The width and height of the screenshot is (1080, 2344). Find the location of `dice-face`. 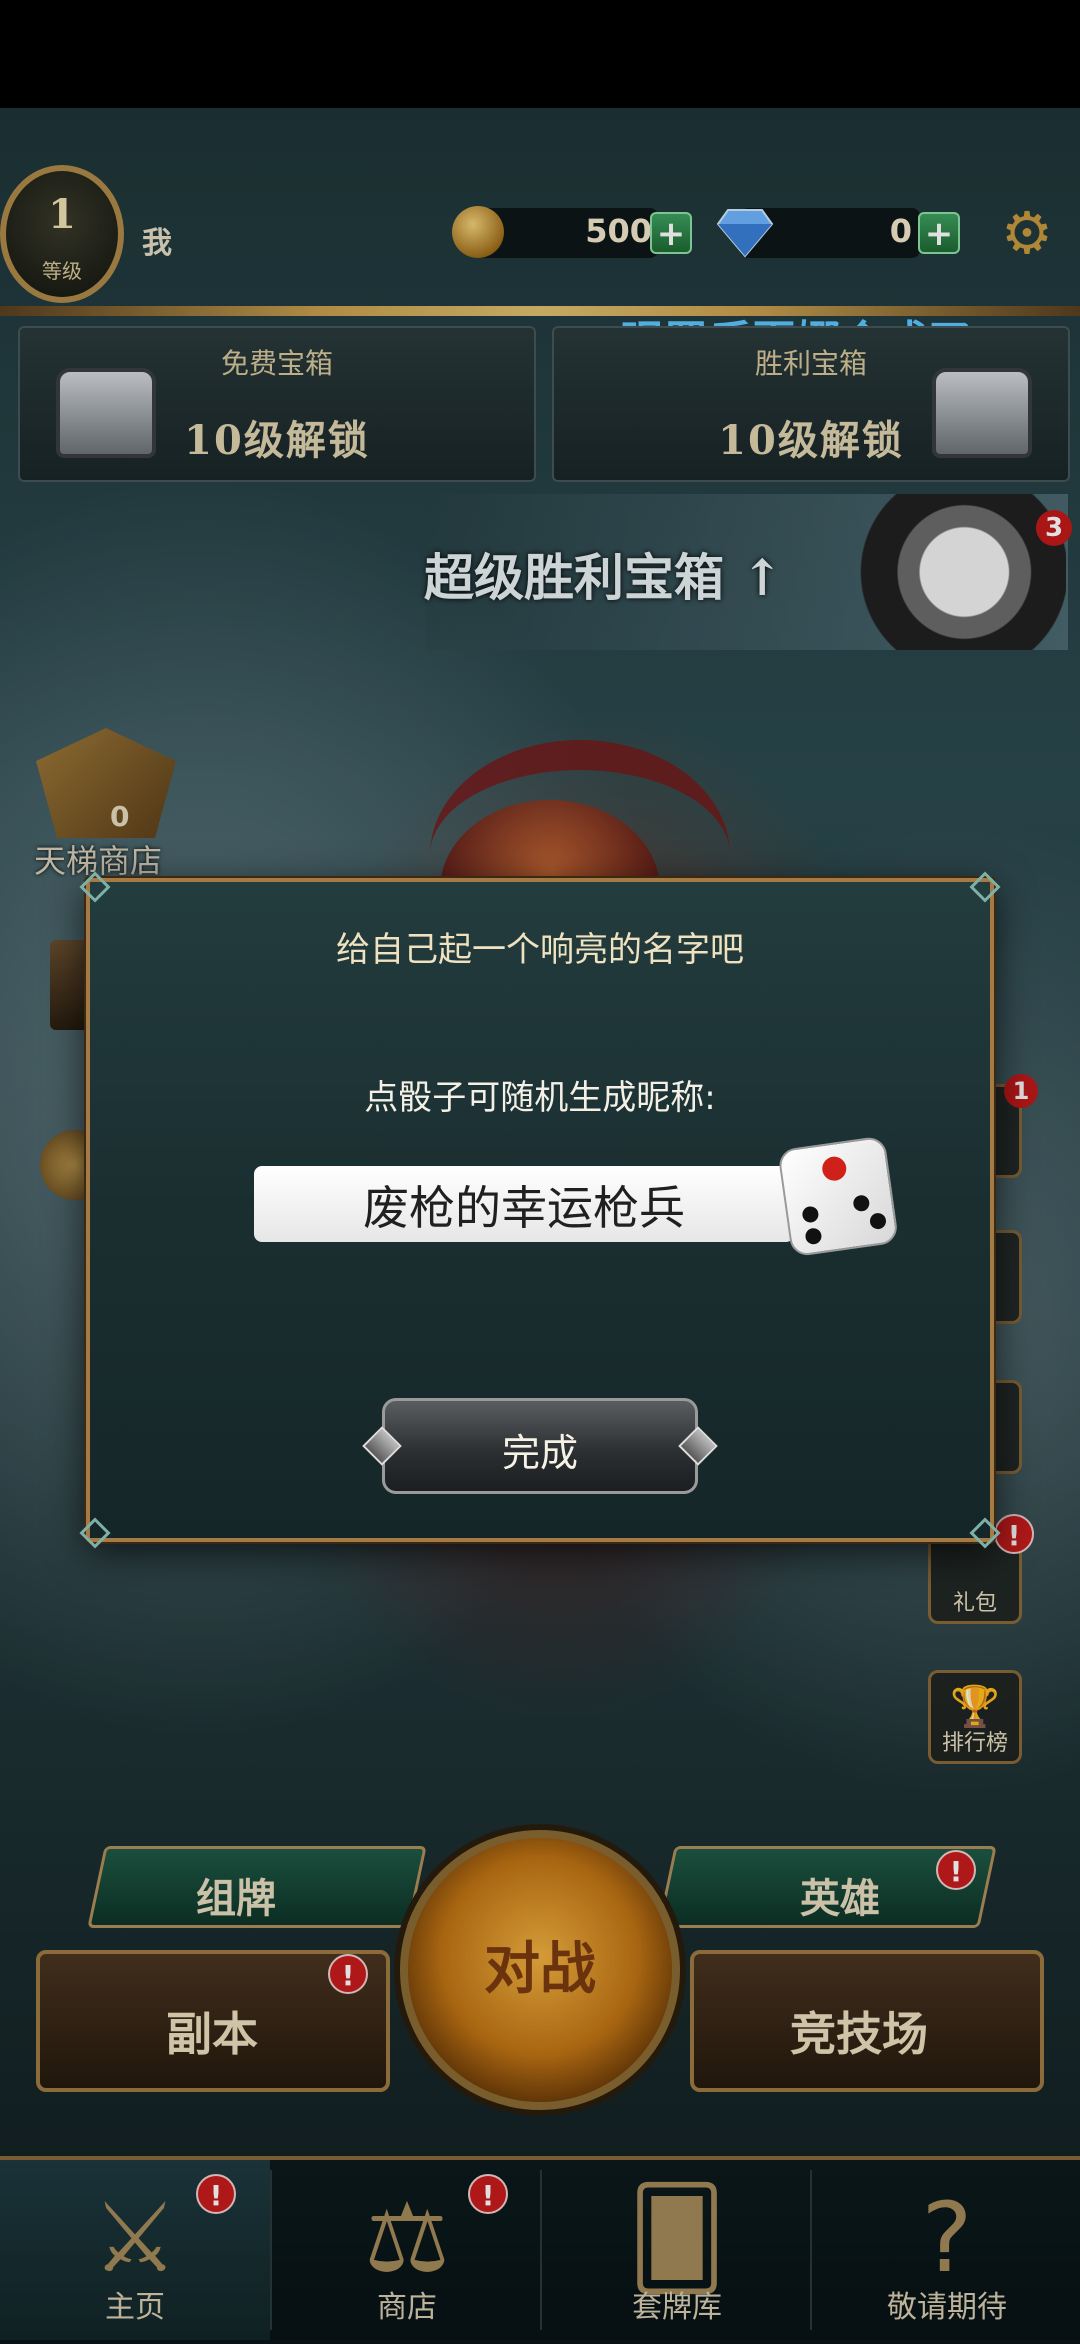

dice-face is located at coordinates (838, 1196).